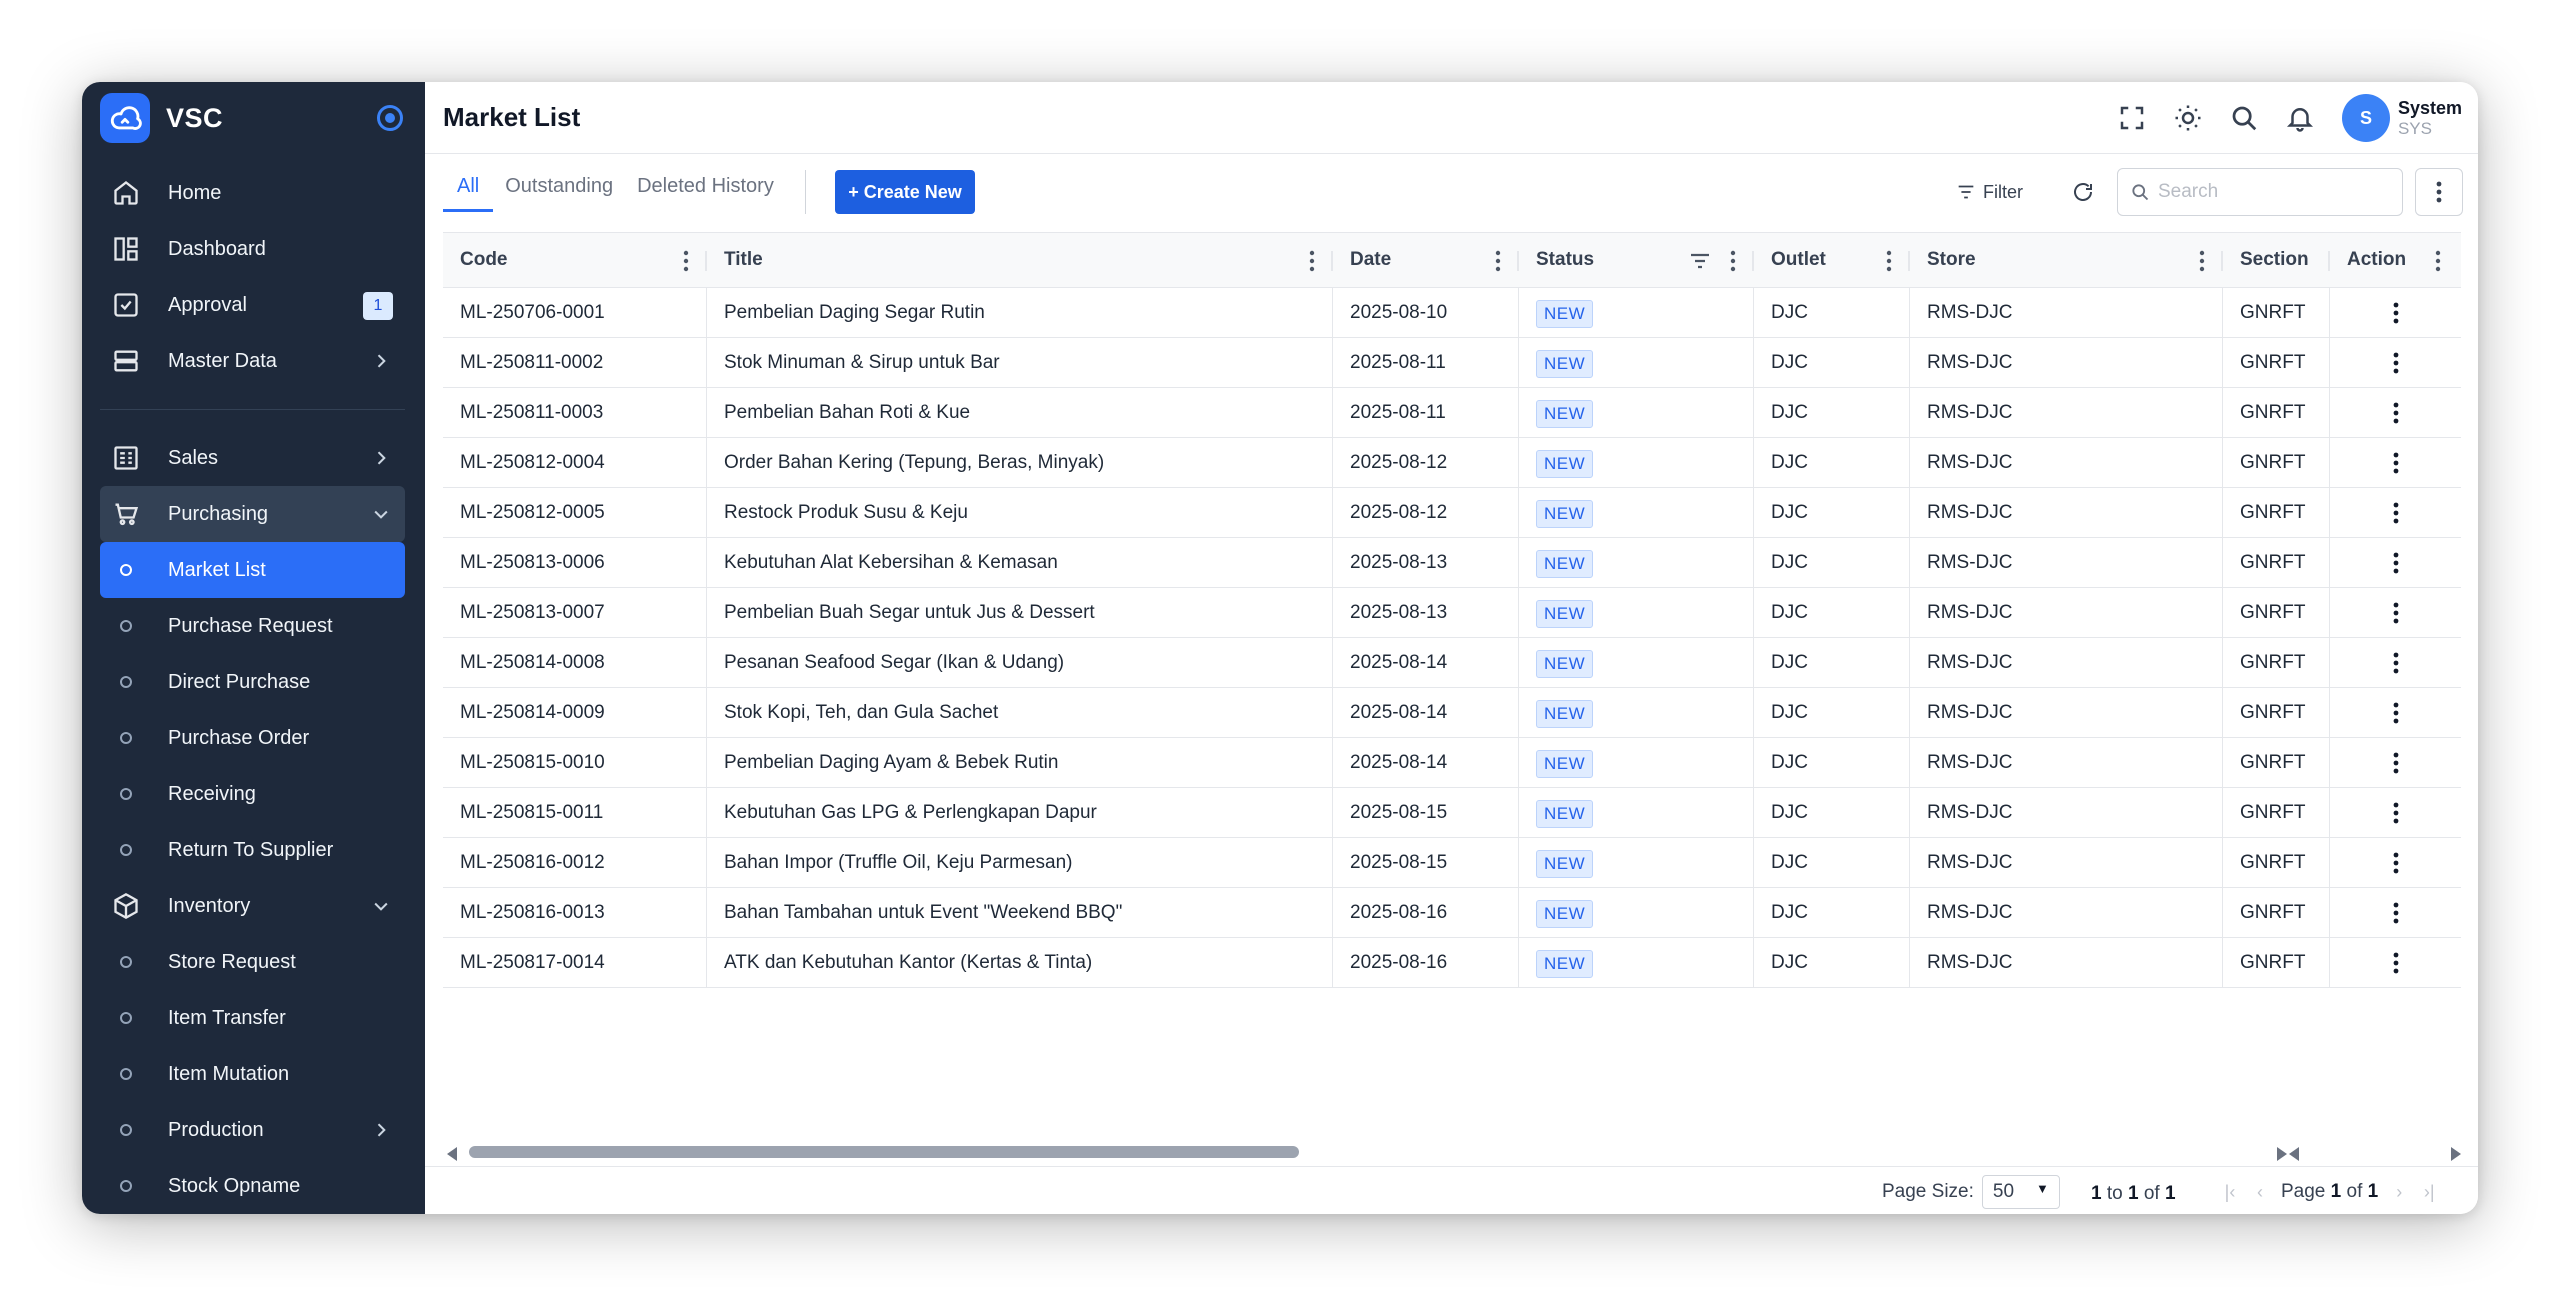 The height and width of the screenshot is (1297, 2560). Describe the element at coordinates (559, 190) in the screenshot. I see `tab-outstanding: Outstanding` at that location.